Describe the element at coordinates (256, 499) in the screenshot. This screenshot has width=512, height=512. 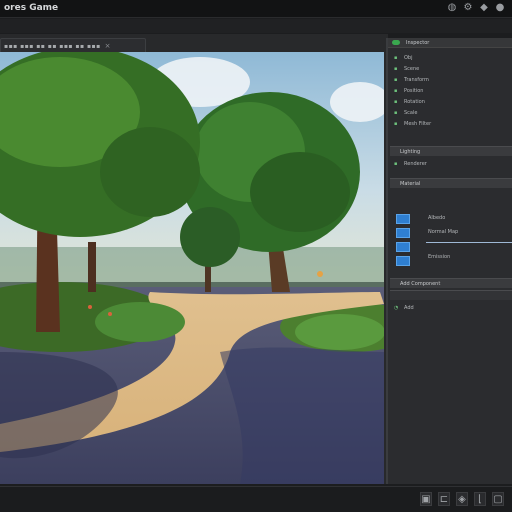
I see `status-bar: ▣ ⊏ ◈ ⌊ ▢` at that location.